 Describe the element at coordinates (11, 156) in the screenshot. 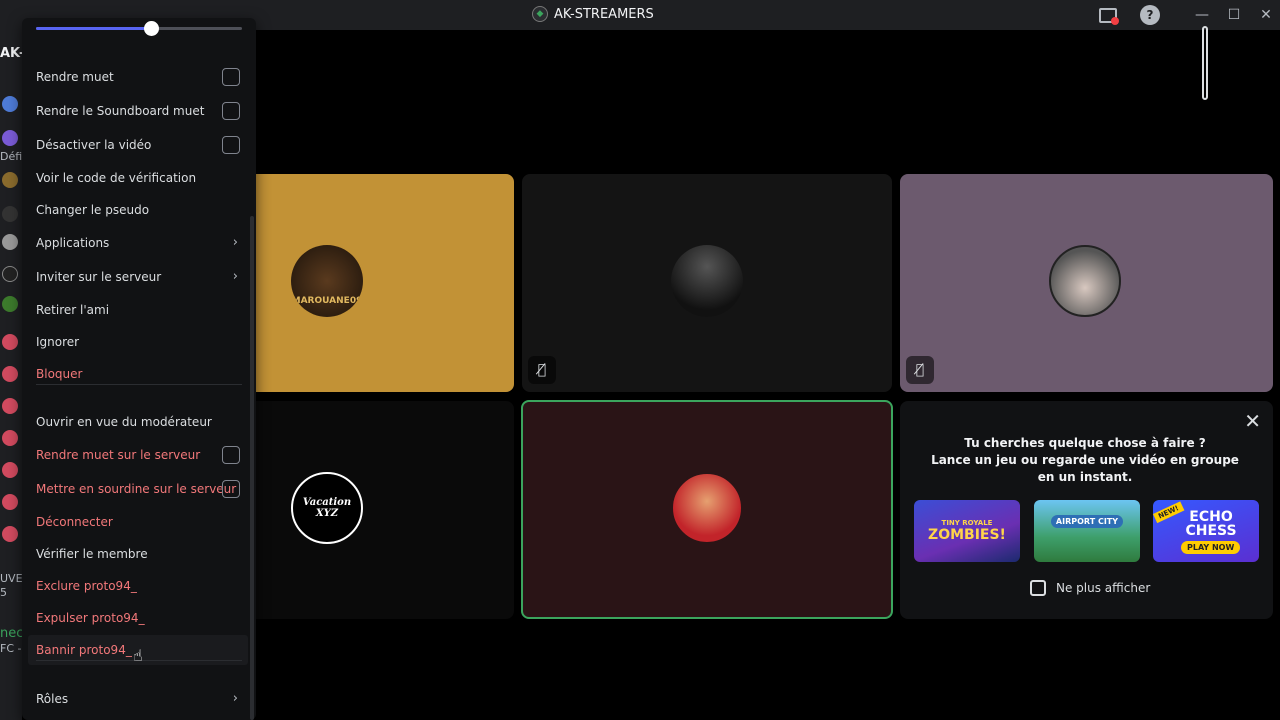

I see `channel-hint: Défi` at that location.